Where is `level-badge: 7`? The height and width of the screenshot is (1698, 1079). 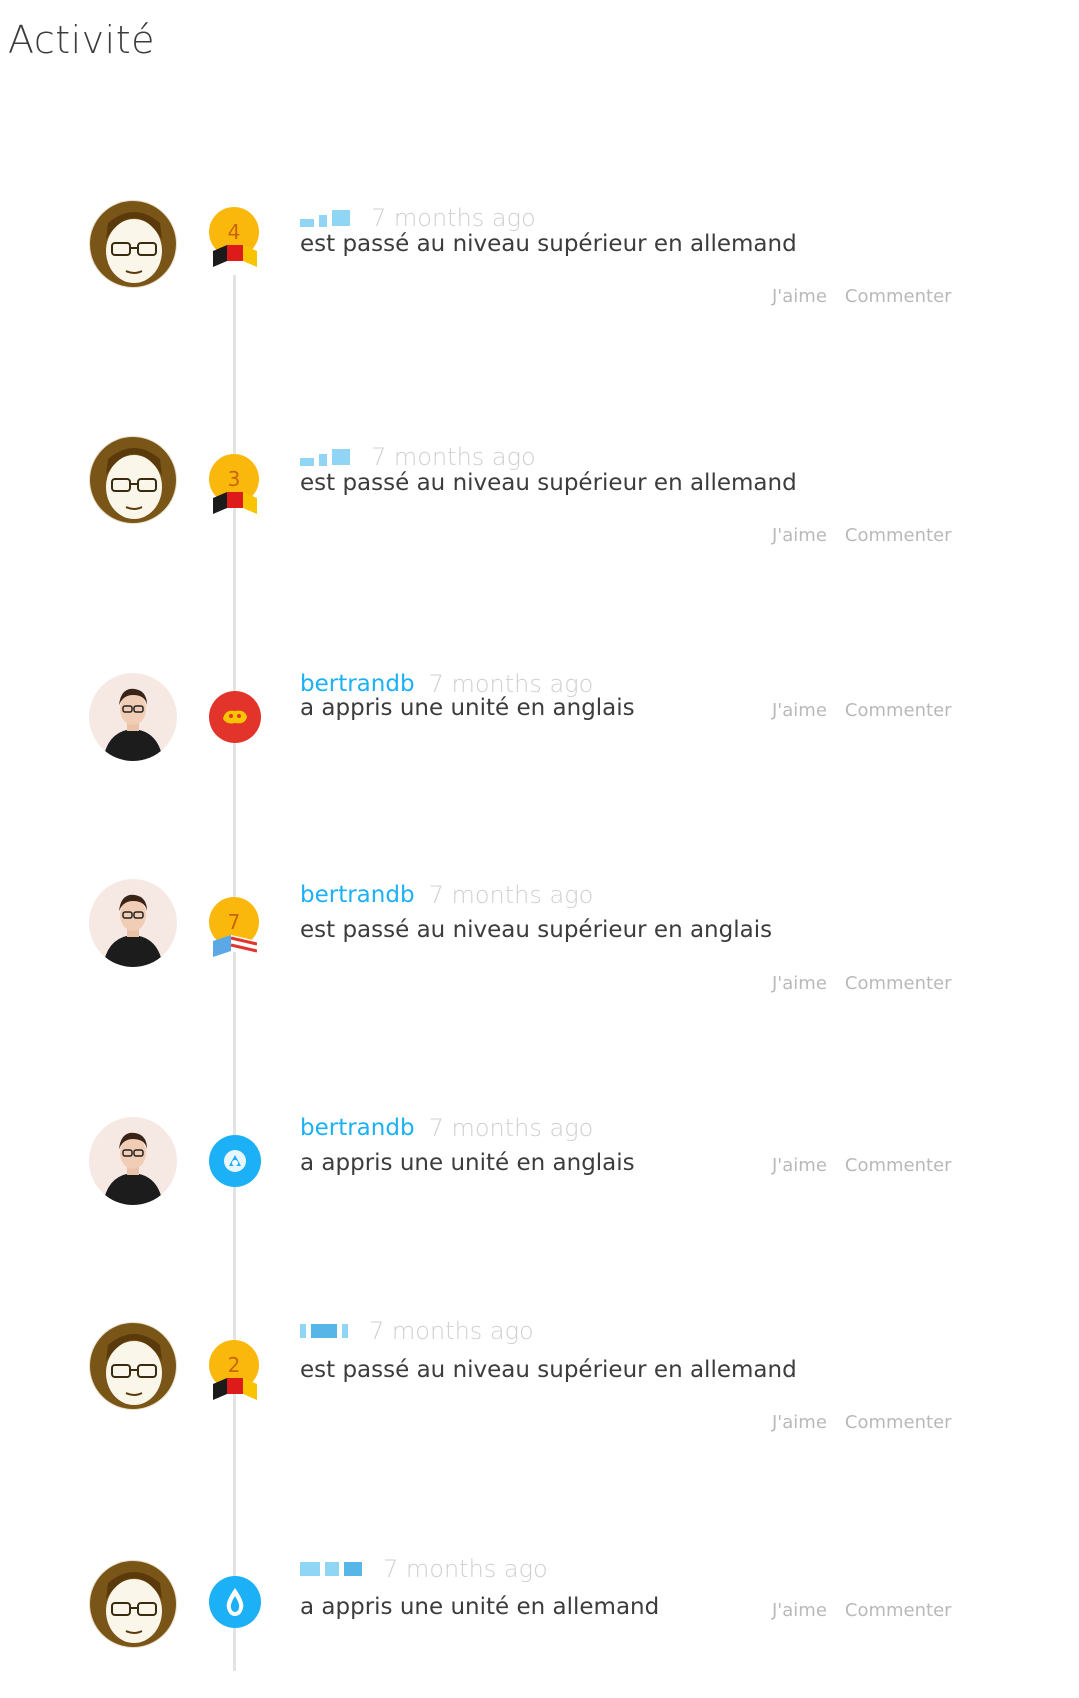
level-badge: 7 is located at coordinates (234, 927).